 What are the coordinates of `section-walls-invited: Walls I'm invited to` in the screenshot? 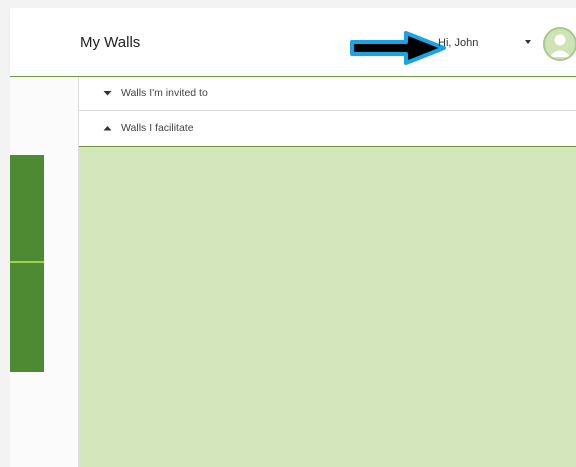 It's located at (327, 94).